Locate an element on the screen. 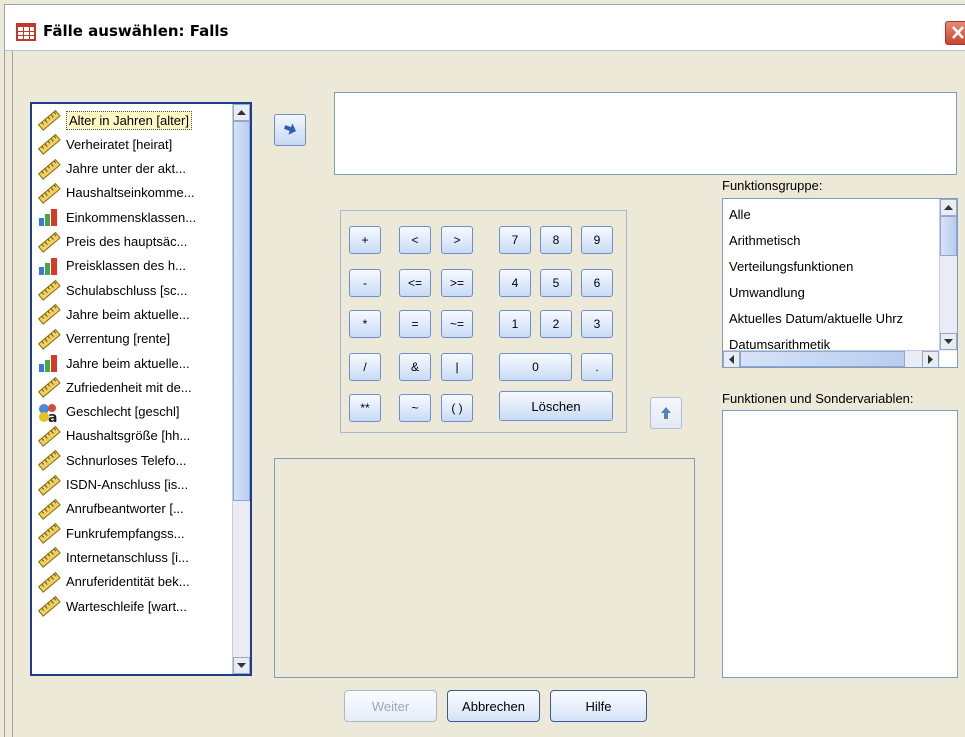 Image resolution: width=965 pixels, height=737 pixels. variable-list-scrollbar is located at coordinates (241, 389).